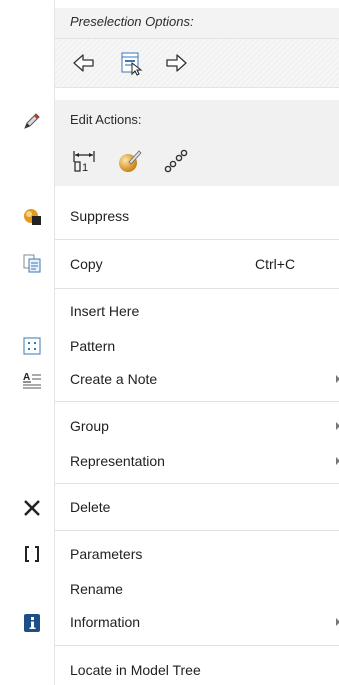  Describe the element at coordinates (176, 161) in the screenshot. I see `edit-references-icon` at that location.